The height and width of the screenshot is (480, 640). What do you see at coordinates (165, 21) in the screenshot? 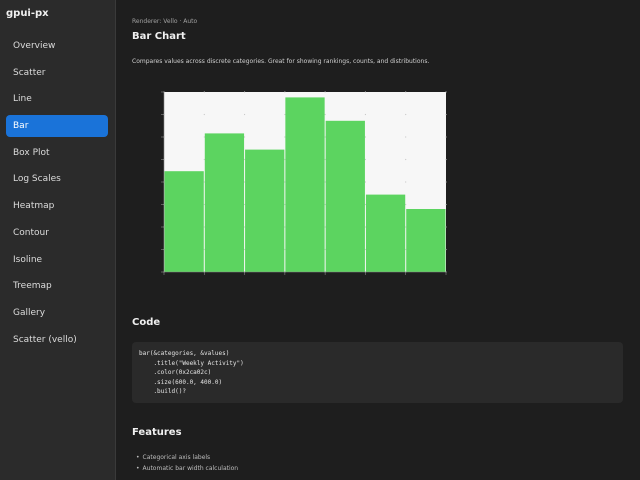
I see `renderer-breadcrumb: Renderer: Vello · Auto` at bounding box center [165, 21].